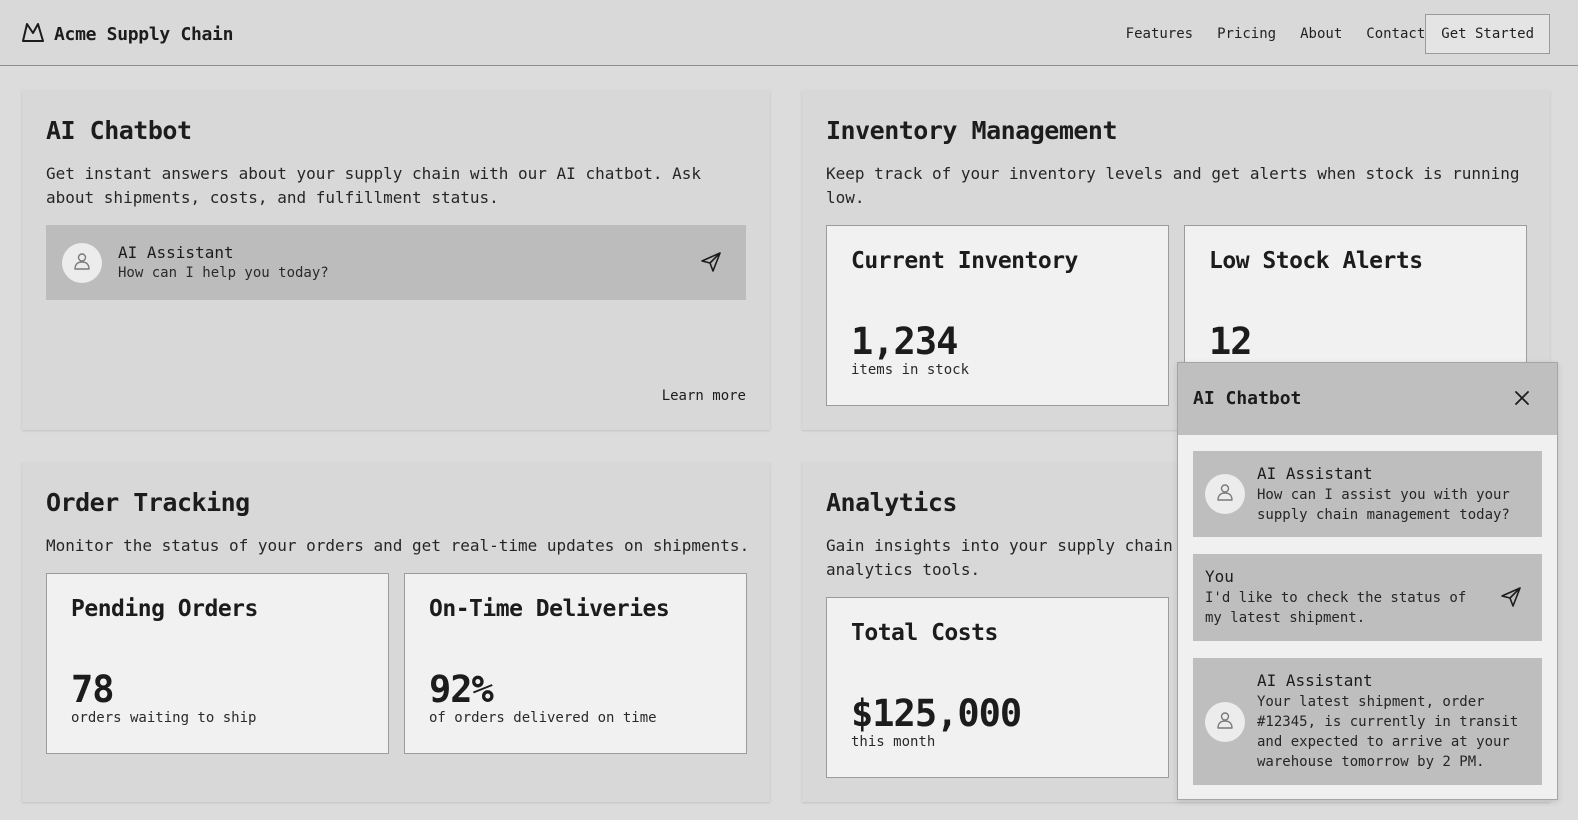 The image size is (1578, 820). Describe the element at coordinates (1247, 398) in the screenshot. I see `popup-title: AI Chatbot` at that location.